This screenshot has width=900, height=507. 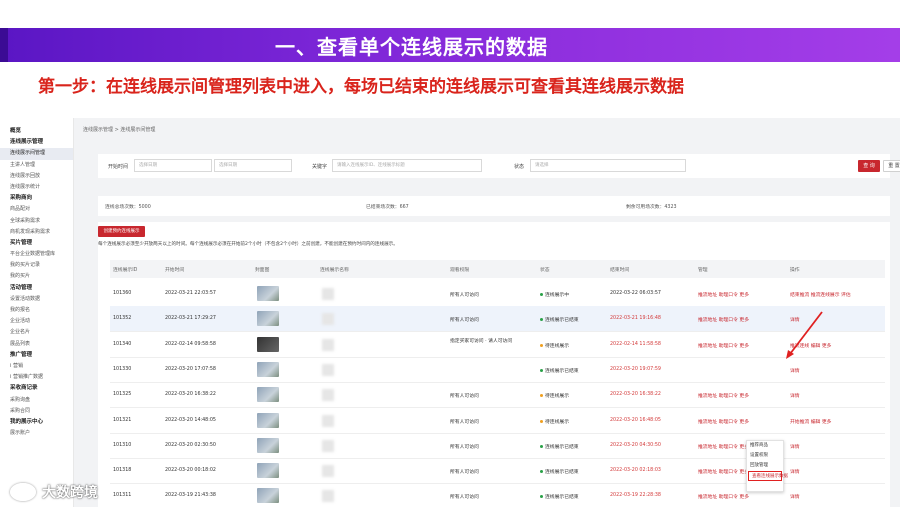 What do you see at coordinates (36, 142) in the screenshot?
I see `sidebar-item: 连线展示管理` at bounding box center [36, 142].